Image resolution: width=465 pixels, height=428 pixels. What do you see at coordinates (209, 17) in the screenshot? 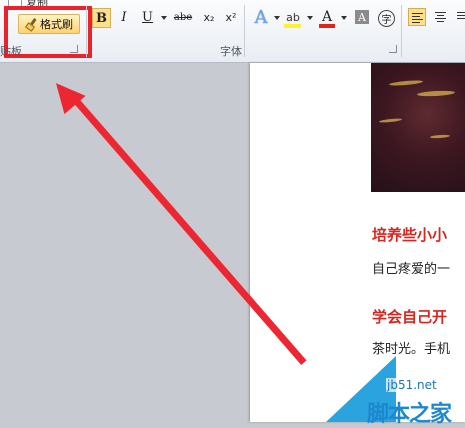
I see `subscript-button: x₂` at bounding box center [209, 17].